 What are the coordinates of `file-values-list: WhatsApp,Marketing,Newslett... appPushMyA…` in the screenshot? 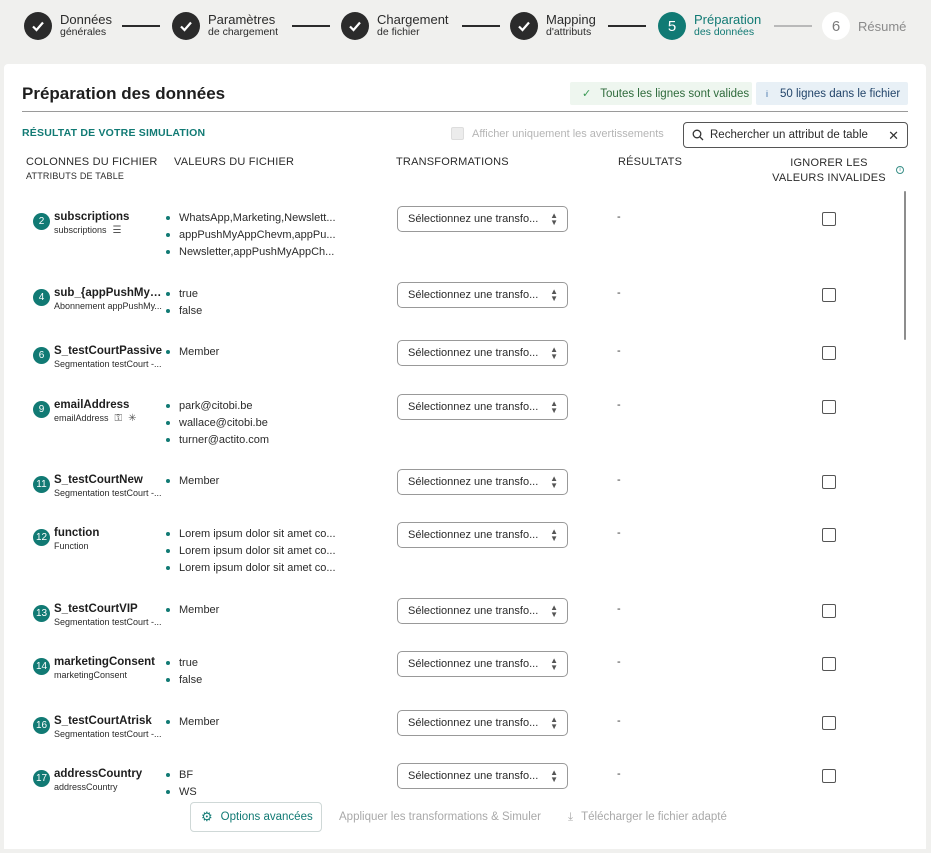 It's located at (256, 236).